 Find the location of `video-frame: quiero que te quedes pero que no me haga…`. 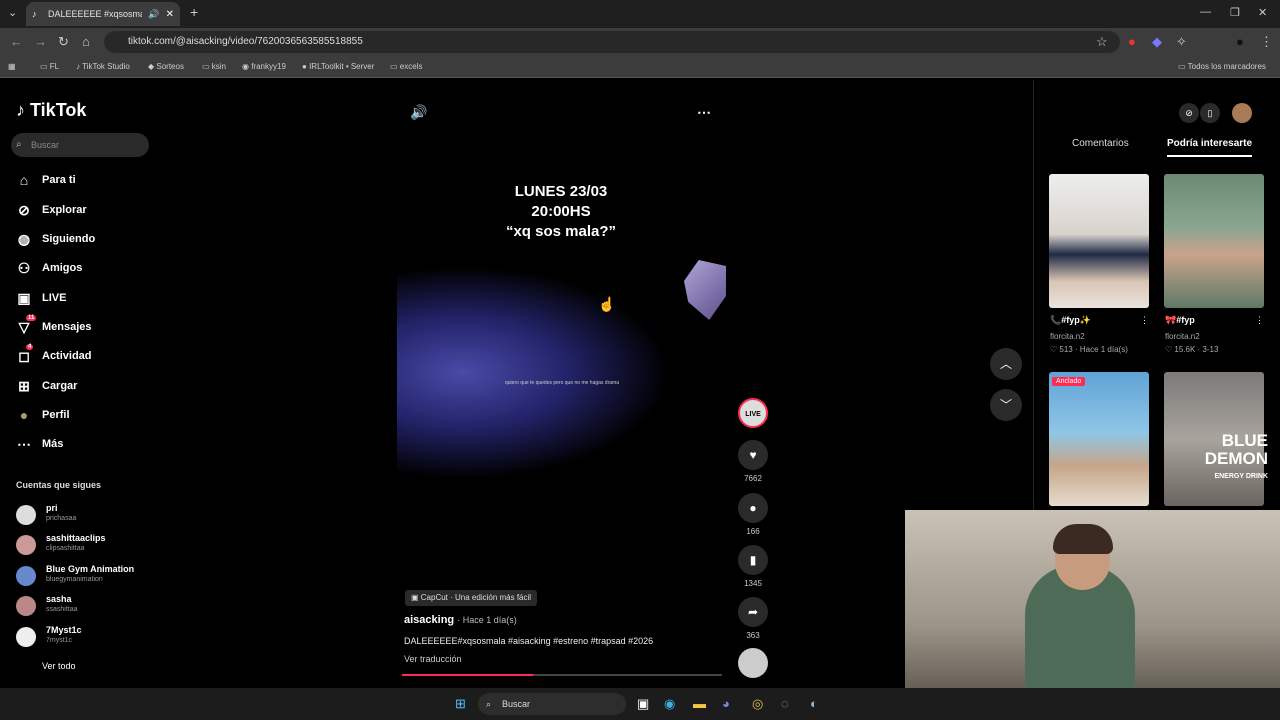

video-frame: quiero que te quedes pero que no me haga… is located at coordinates (562, 385).